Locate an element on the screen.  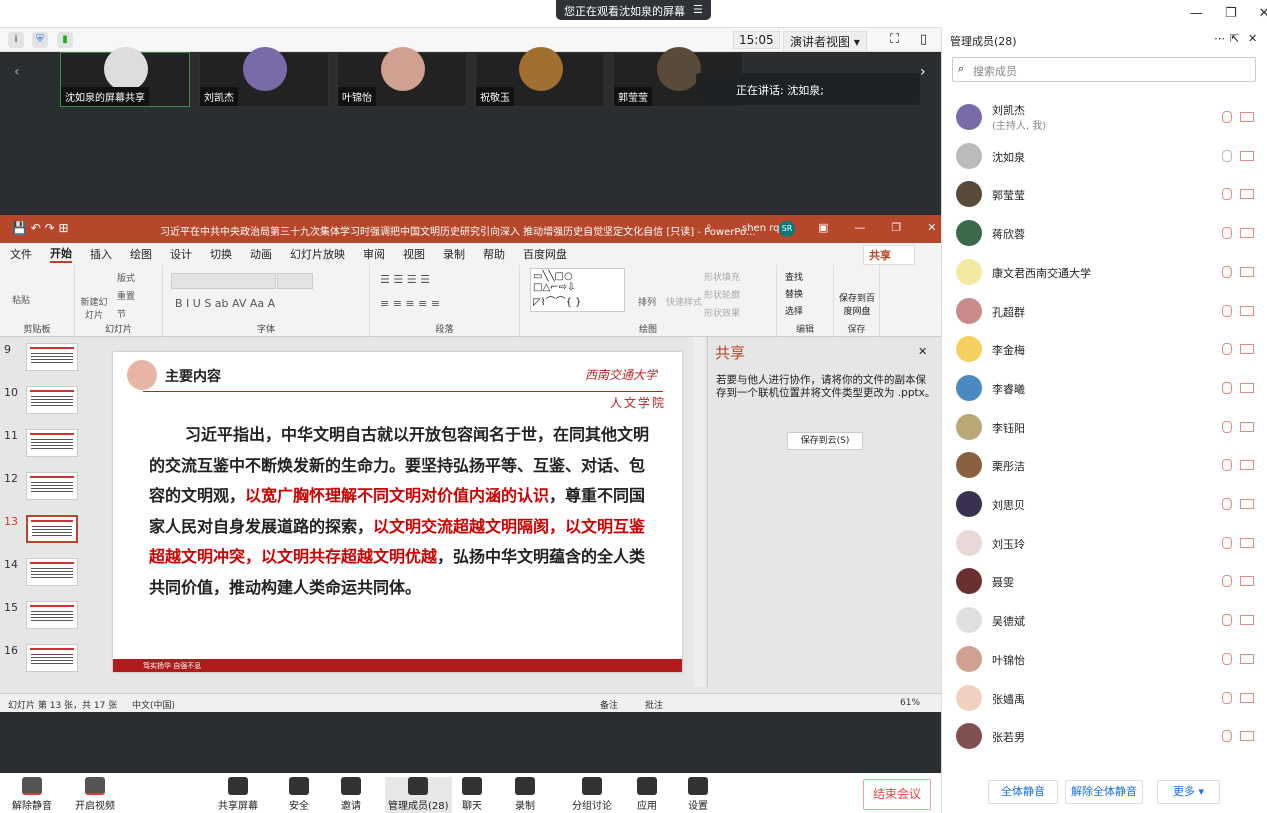
prev-tiles-icon: ‹ is located at coordinates (17, 72).